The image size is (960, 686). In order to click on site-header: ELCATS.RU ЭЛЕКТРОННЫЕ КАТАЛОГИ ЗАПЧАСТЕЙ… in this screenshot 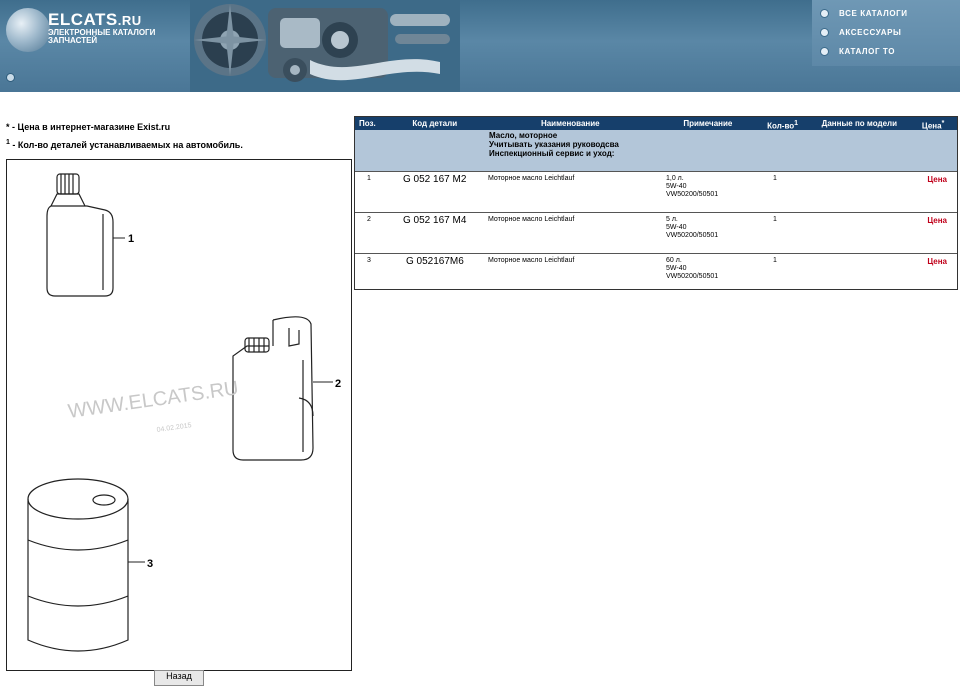, I will do `click(480, 46)`.